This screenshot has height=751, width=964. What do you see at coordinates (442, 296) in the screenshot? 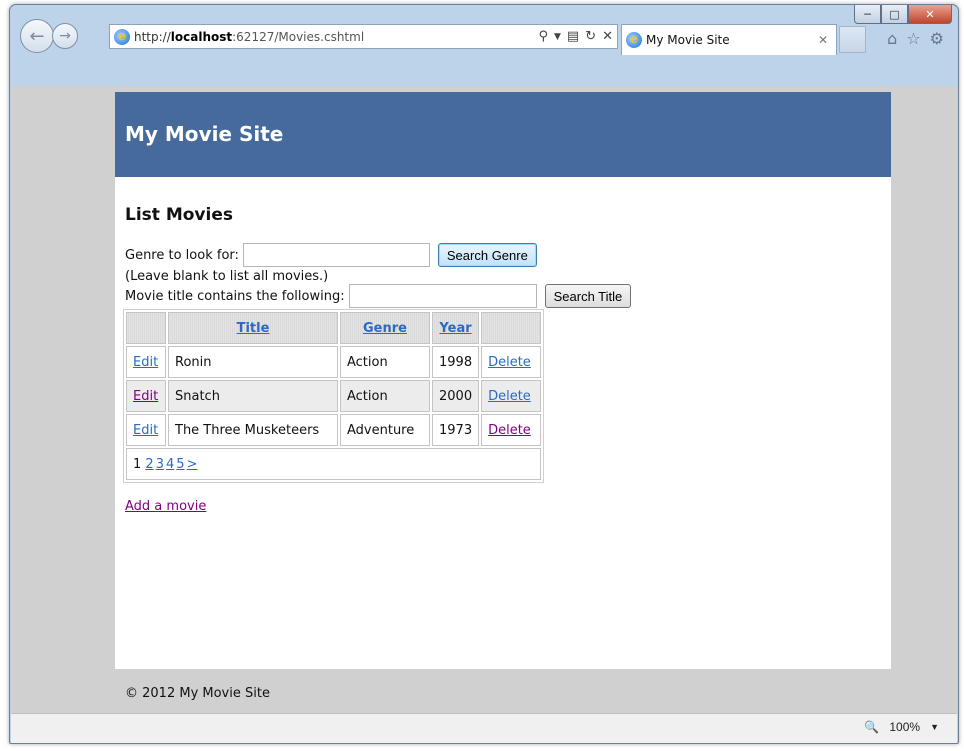
I see `title-input` at bounding box center [442, 296].